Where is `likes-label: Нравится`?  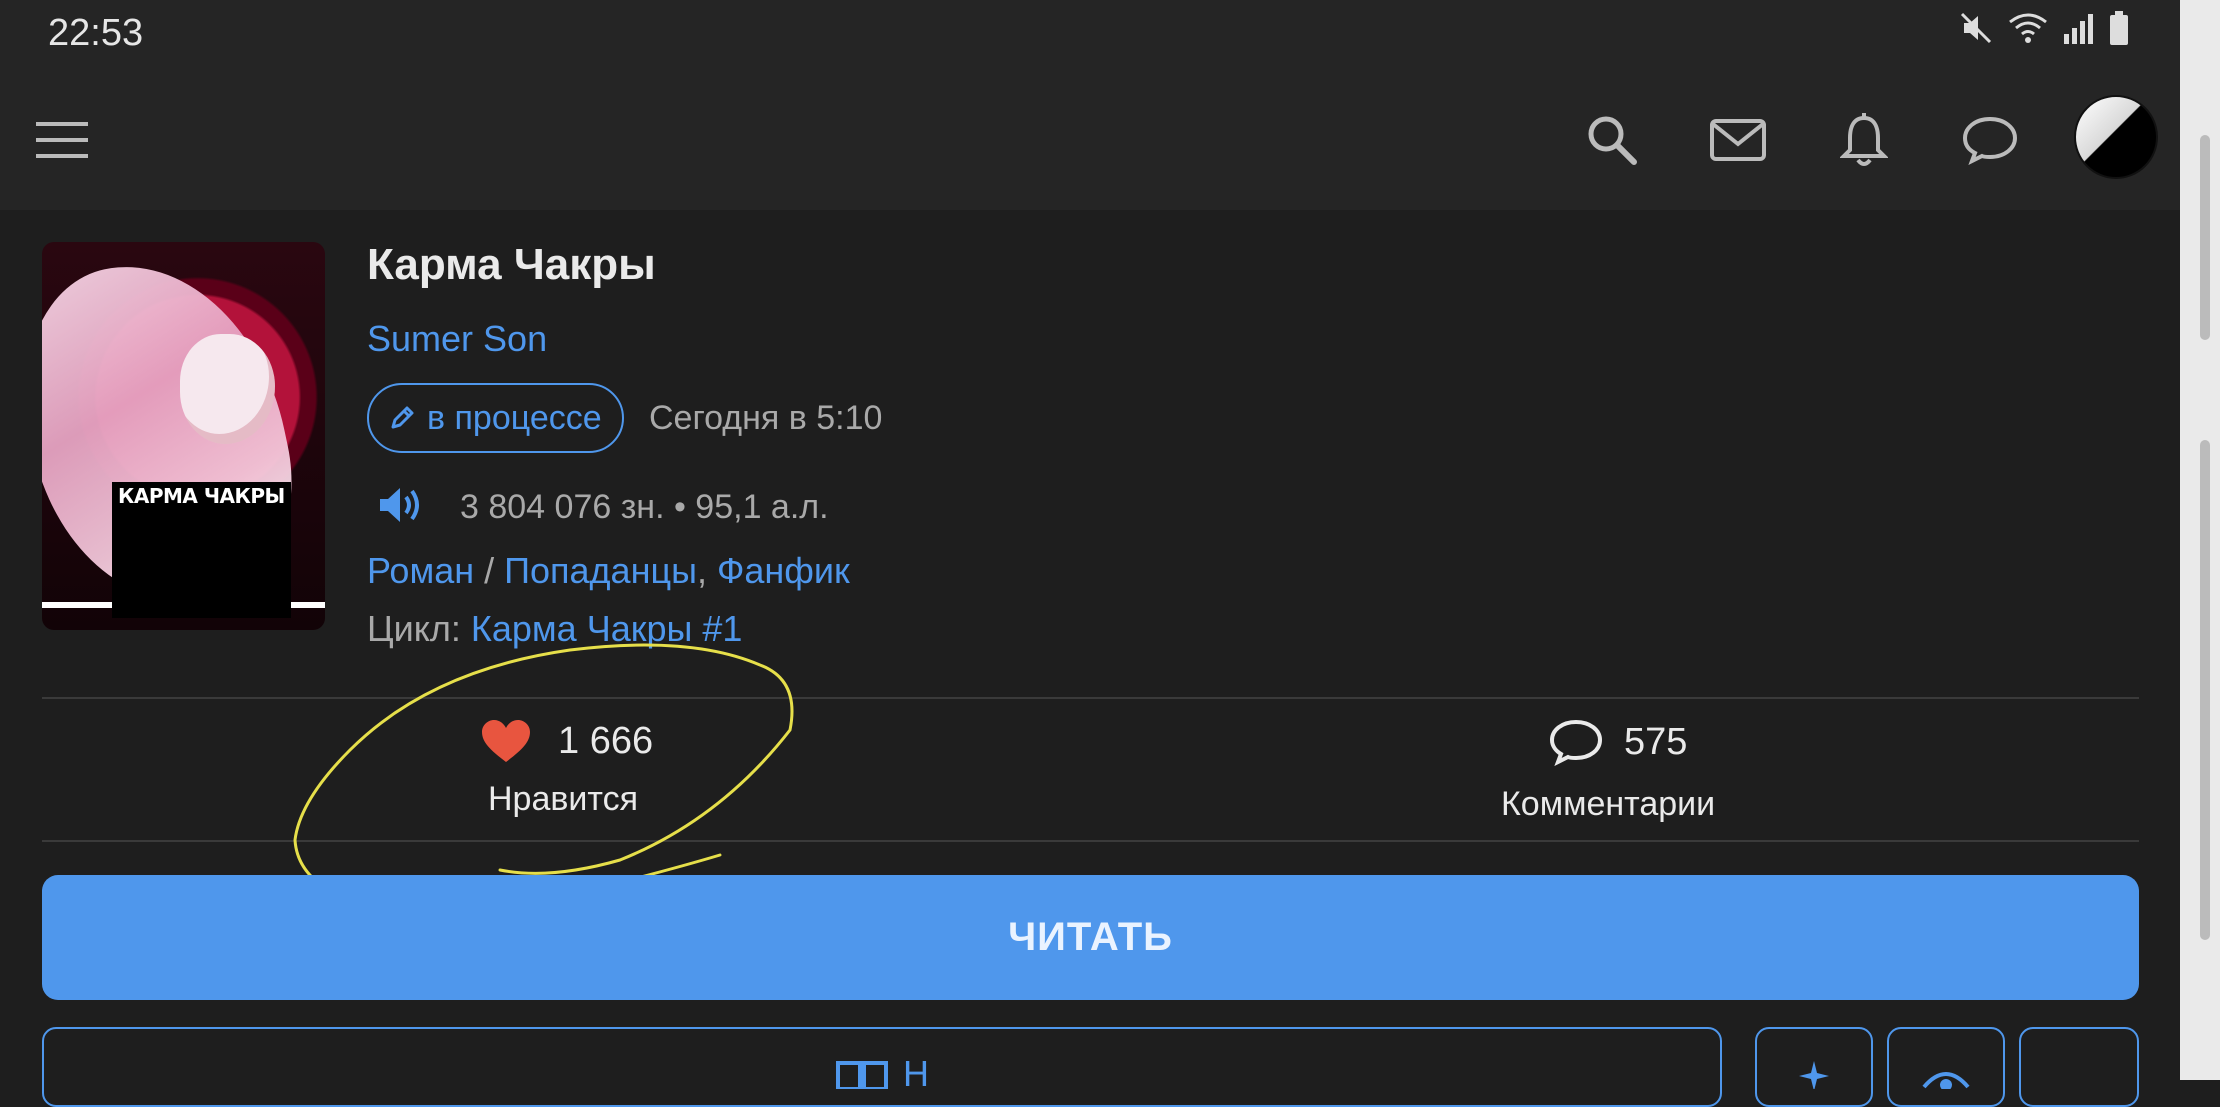
likes-label: Нравится is located at coordinates (563, 799).